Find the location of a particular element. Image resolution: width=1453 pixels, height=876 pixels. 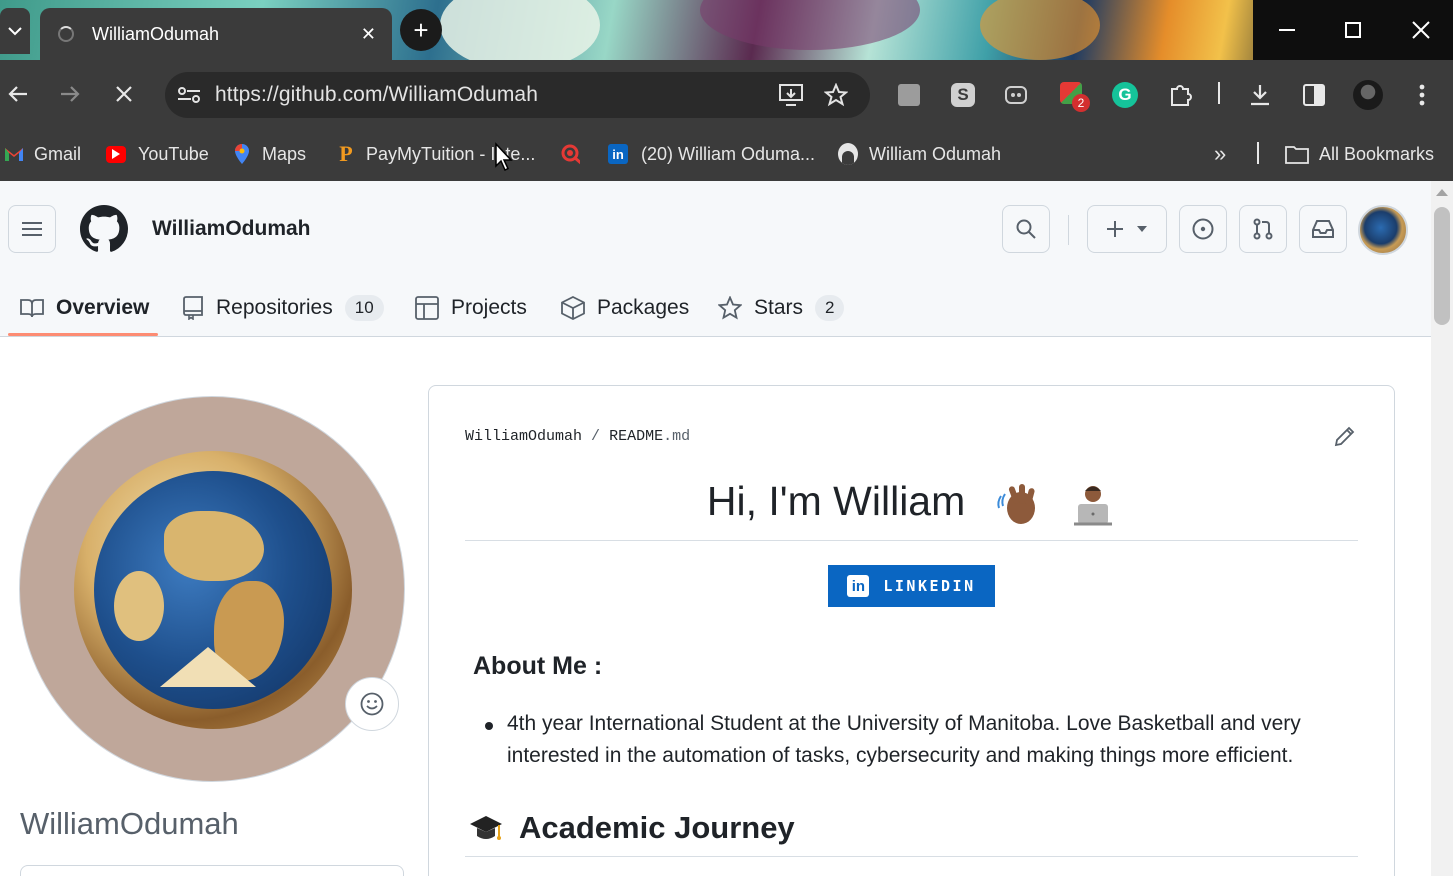

bookmark-star-icon is located at coordinates (836, 95).